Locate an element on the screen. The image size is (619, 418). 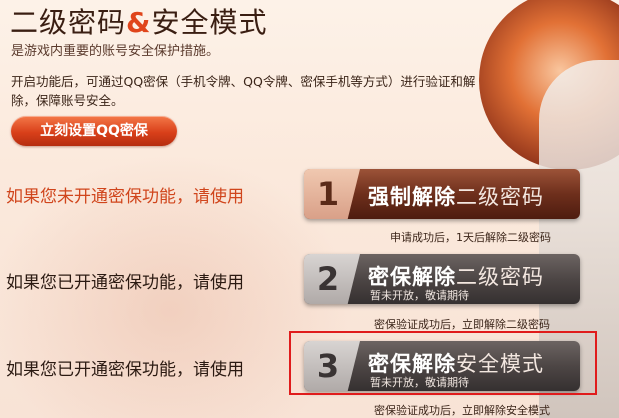
title-part2: 安全模式 is located at coordinates (209, 22).